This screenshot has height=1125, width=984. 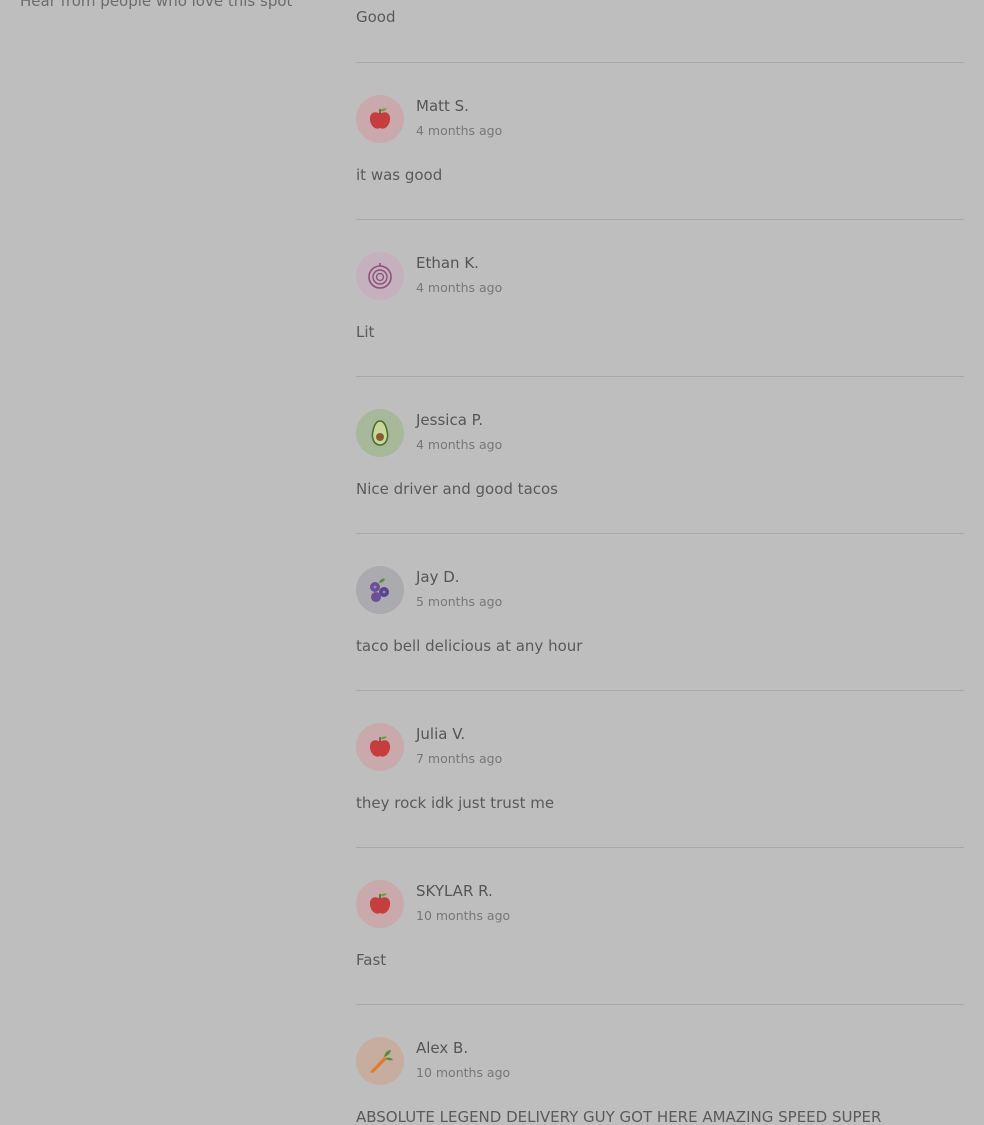 I want to click on review-text: Good, so click(x=376, y=17).